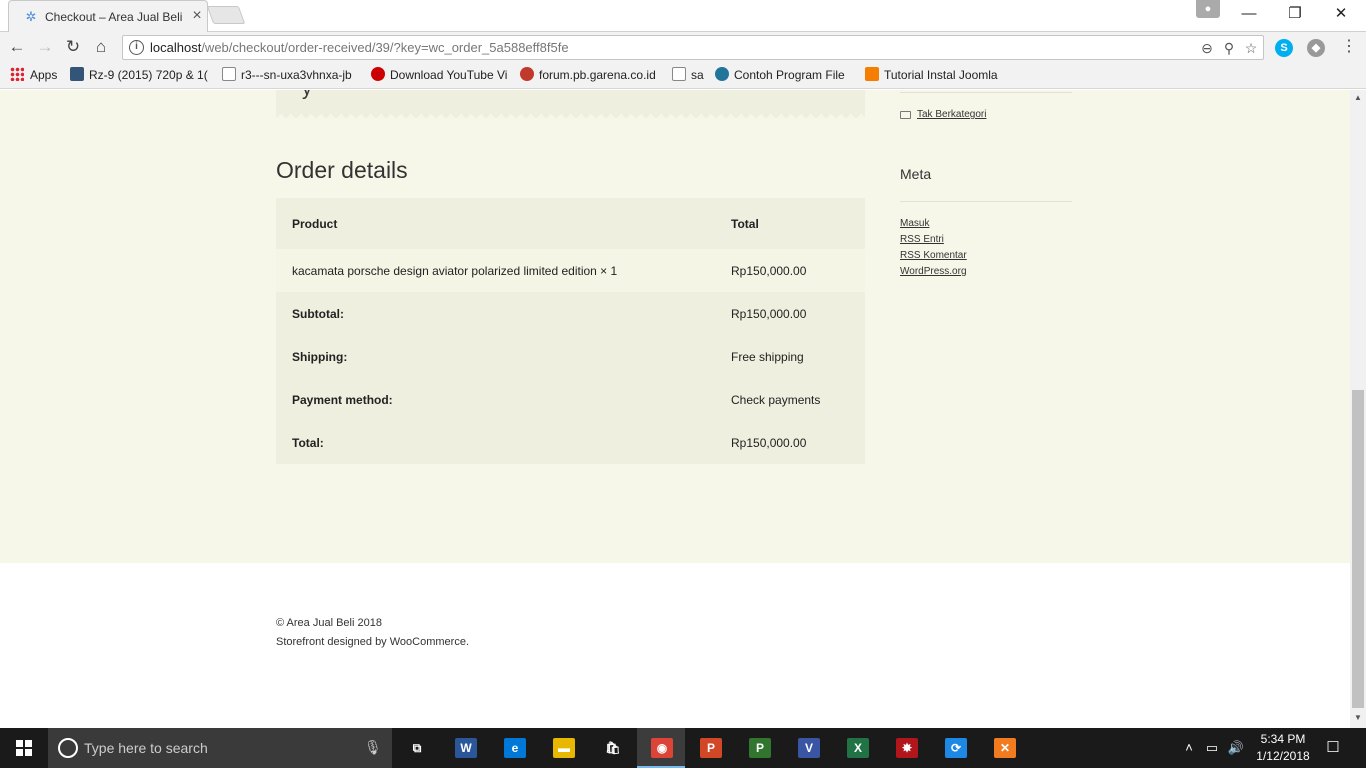 This screenshot has width=1366, height=768. I want to click on site-info-icon: i, so click(136, 47).